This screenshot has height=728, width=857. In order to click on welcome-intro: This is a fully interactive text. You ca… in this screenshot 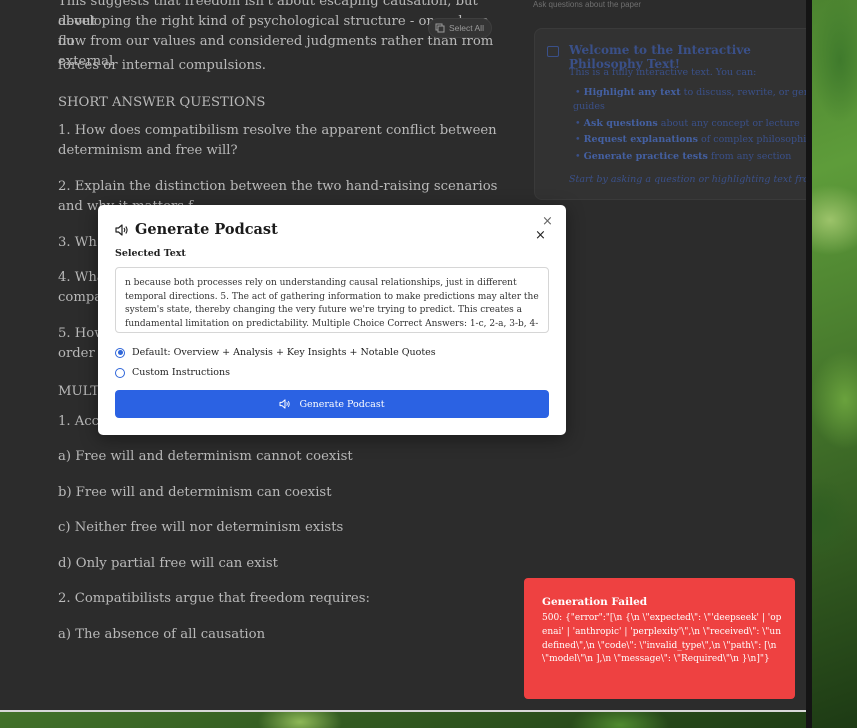, I will do `click(663, 72)`.